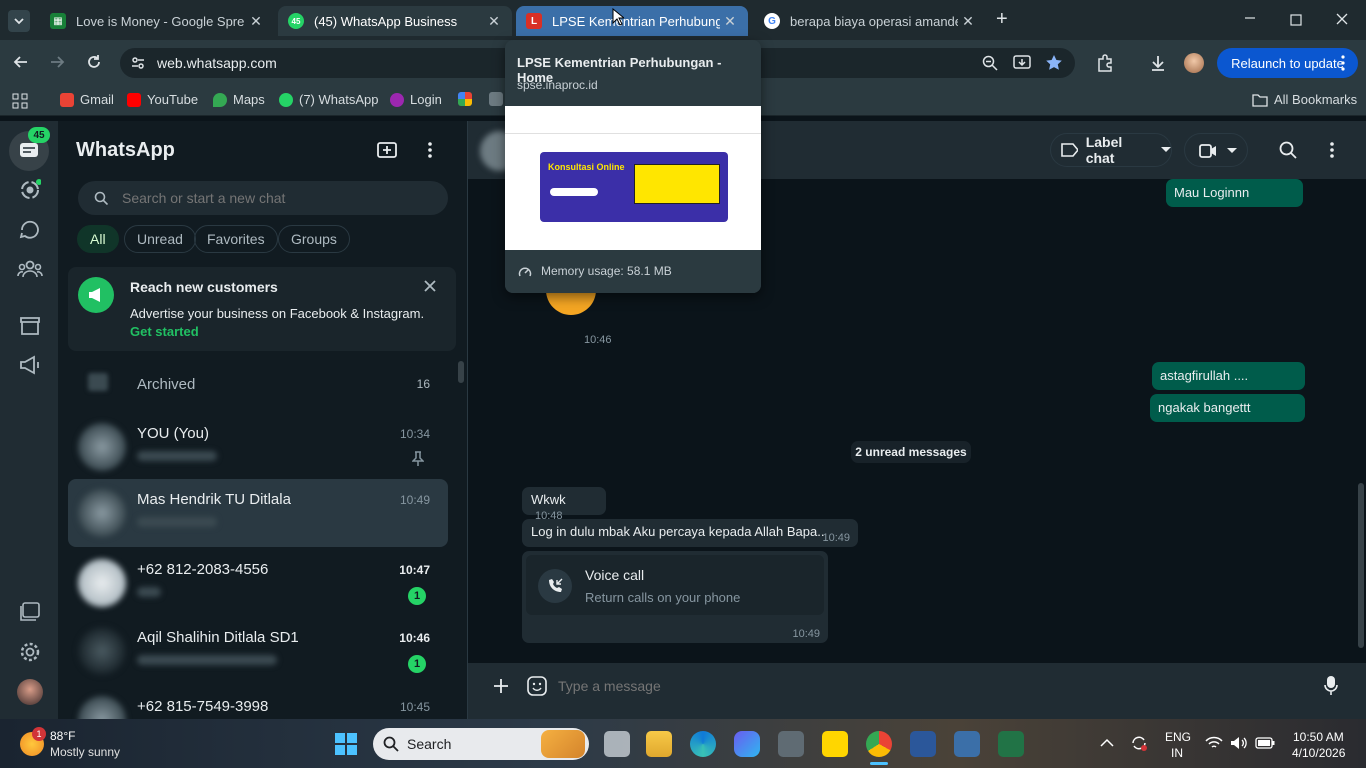 The image size is (1366, 768). I want to click on status-icon, so click(30, 190).